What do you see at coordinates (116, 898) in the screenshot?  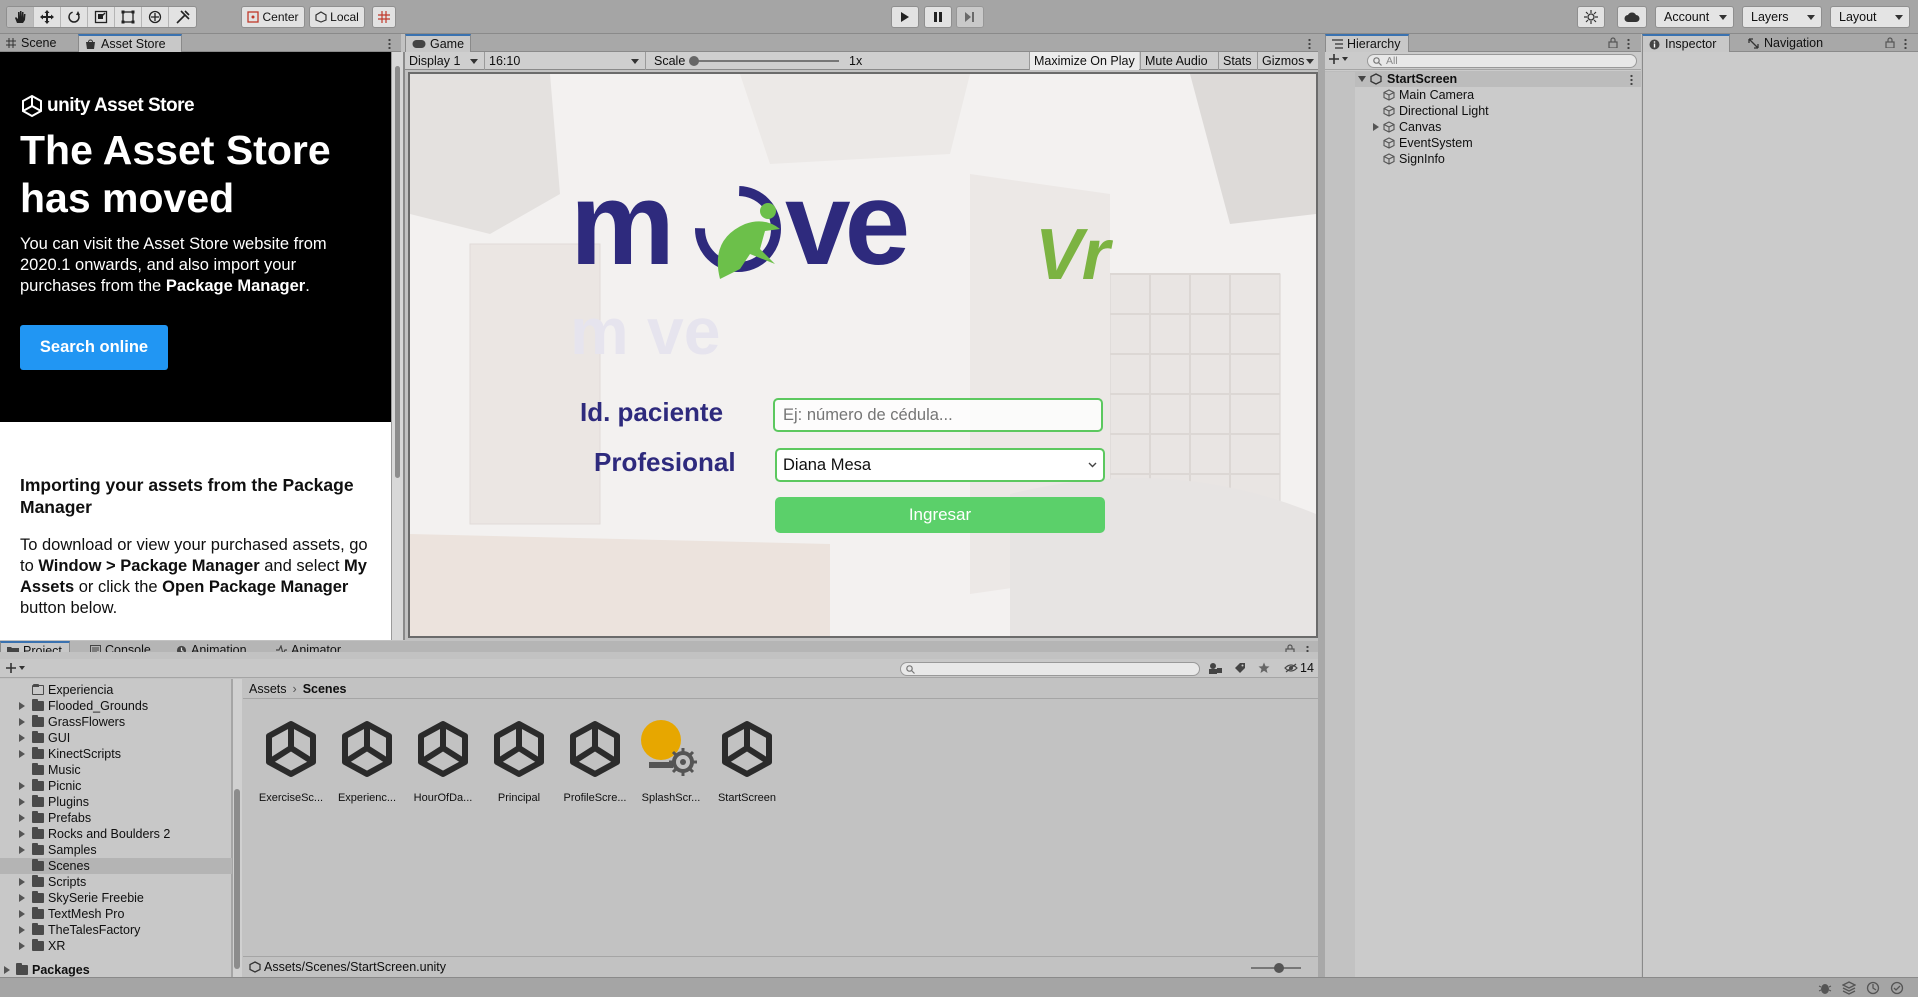 I see `tree-folder: SkySerie Freebie` at bounding box center [116, 898].